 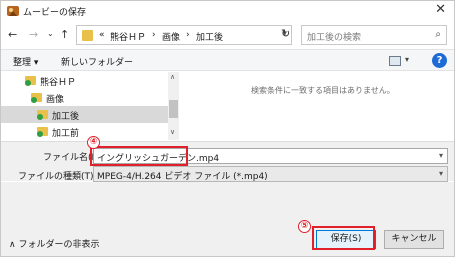 I want to click on breadcrumb-item: 加工後, so click(x=209, y=36).